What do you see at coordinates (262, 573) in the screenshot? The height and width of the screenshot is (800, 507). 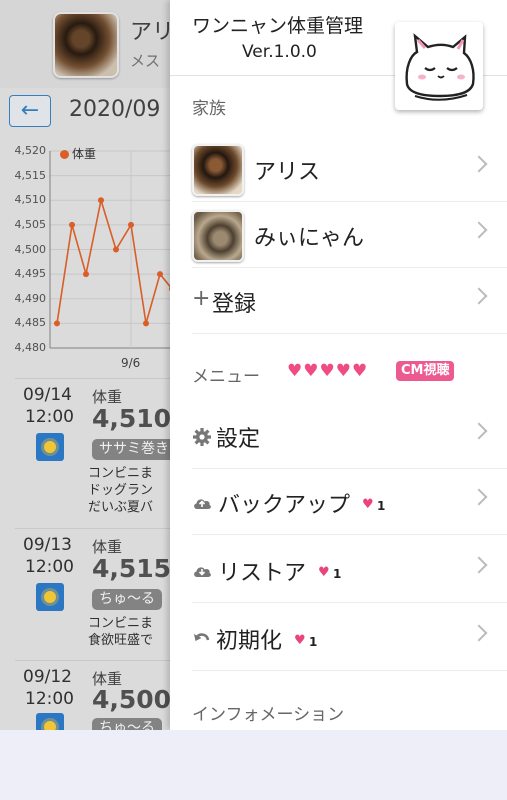 I see `menu-label: リストア` at bounding box center [262, 573].